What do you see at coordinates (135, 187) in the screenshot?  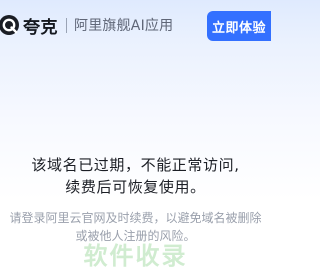 I see `expired-message-line: 续费后可恢复使用。` at bounding box center [135, 187].